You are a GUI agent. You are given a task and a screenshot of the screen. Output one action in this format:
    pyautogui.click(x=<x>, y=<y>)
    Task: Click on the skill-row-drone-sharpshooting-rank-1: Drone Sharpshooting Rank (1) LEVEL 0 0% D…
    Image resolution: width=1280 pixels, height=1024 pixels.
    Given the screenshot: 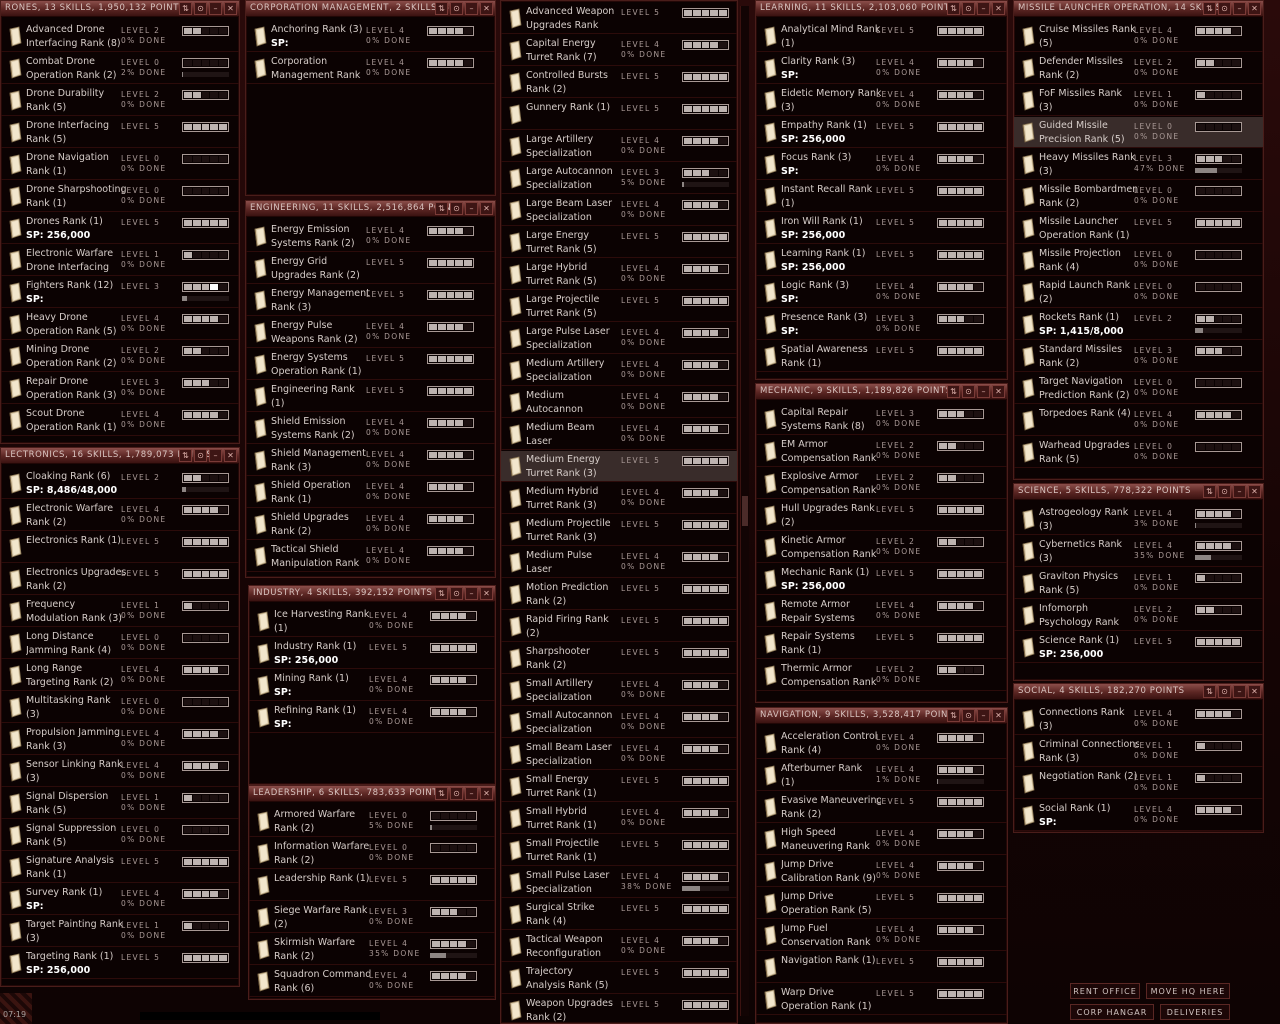 What is the action you would take?
    pyautogui.click(x=120, y=196)
    